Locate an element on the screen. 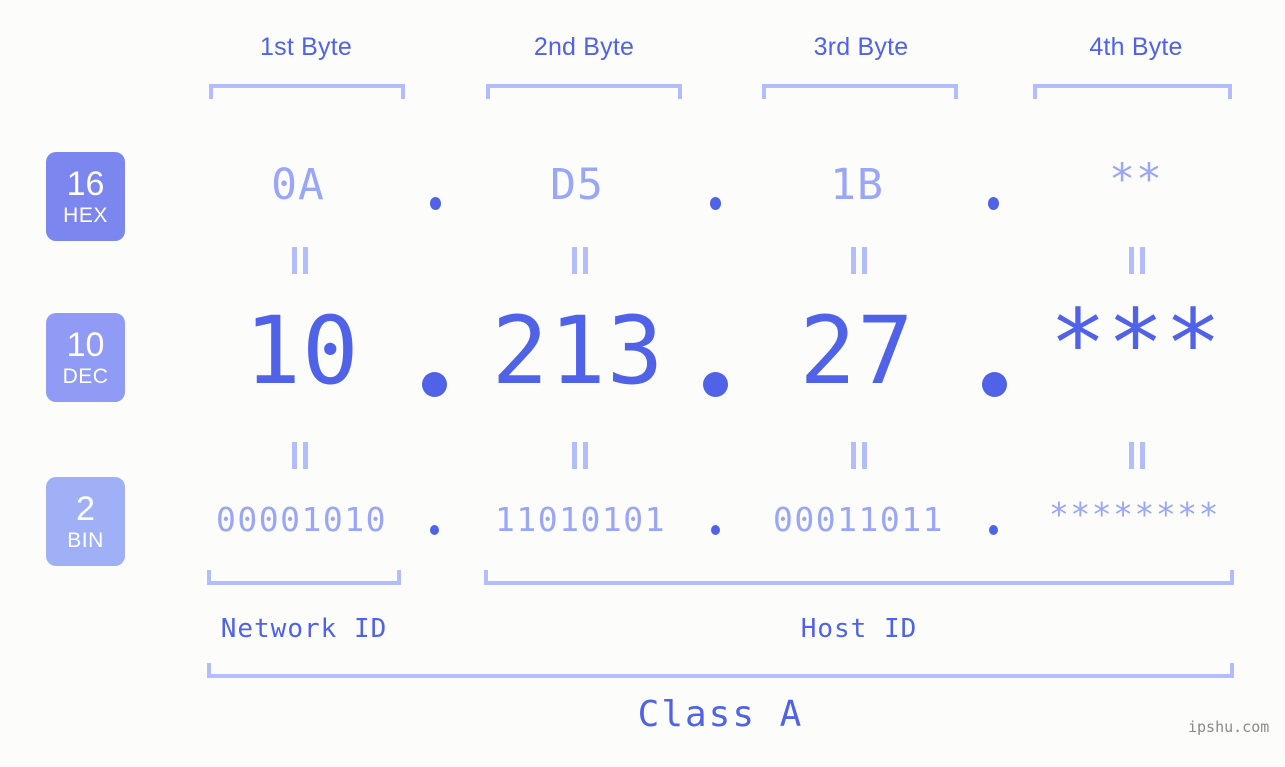 The width and height of the screenshot is (1285, 767). base-badge-hex: 16 HEX is located at coordinates (85, 196).